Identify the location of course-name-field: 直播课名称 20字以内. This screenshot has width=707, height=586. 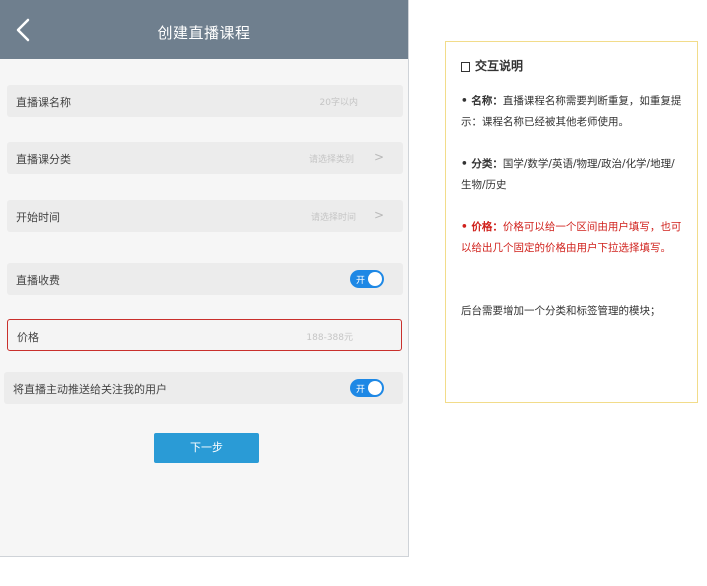
(205, 101).